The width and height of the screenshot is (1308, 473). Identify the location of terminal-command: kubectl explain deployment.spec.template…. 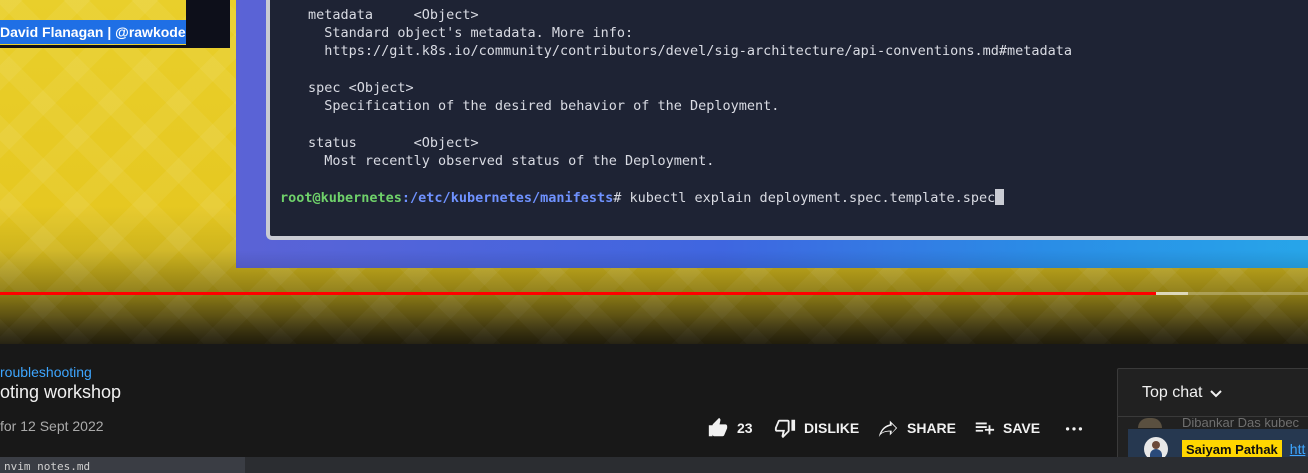
(808, 198).